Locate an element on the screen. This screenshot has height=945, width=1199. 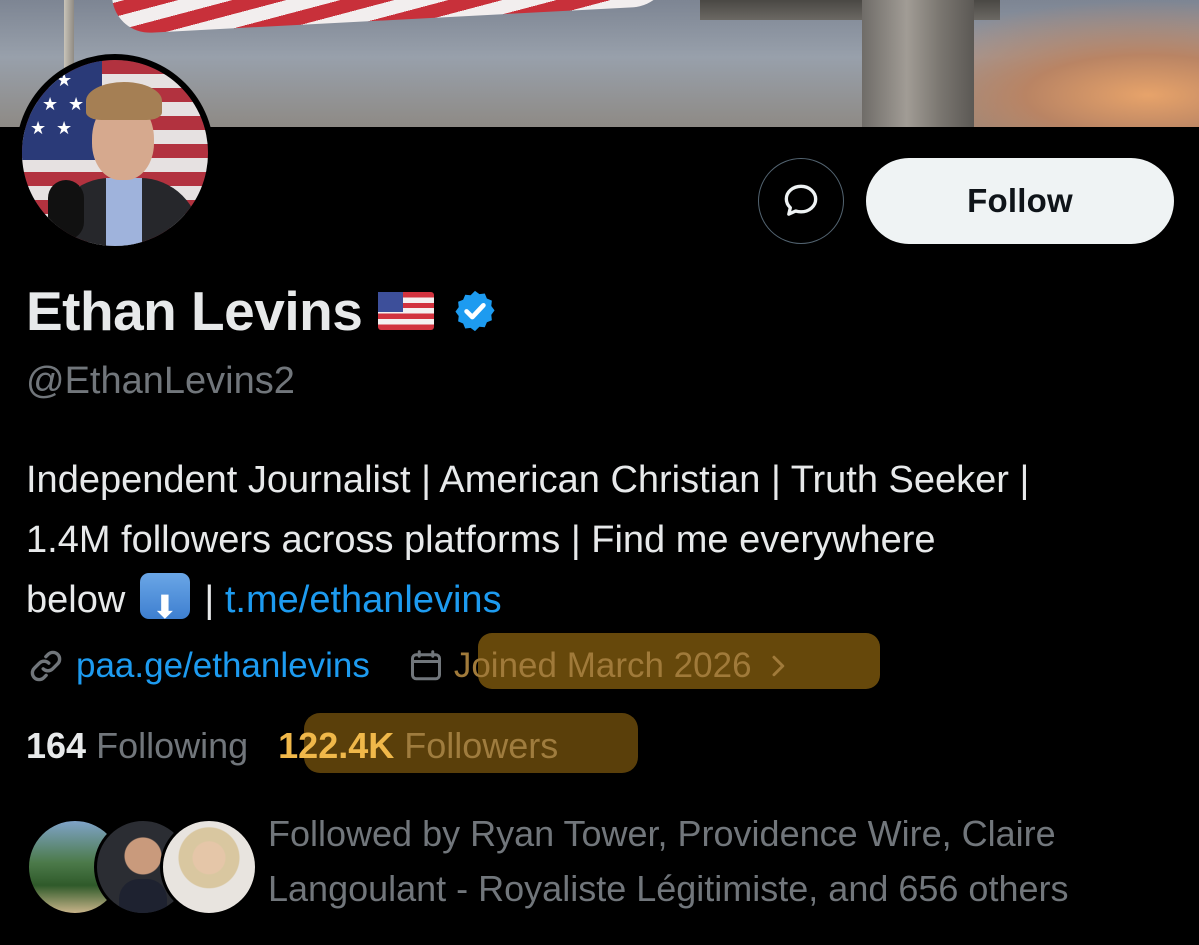
profile-meta-row: paa.ge/ethanlevins Joined March 2026 is located at coordinates (409, 666).